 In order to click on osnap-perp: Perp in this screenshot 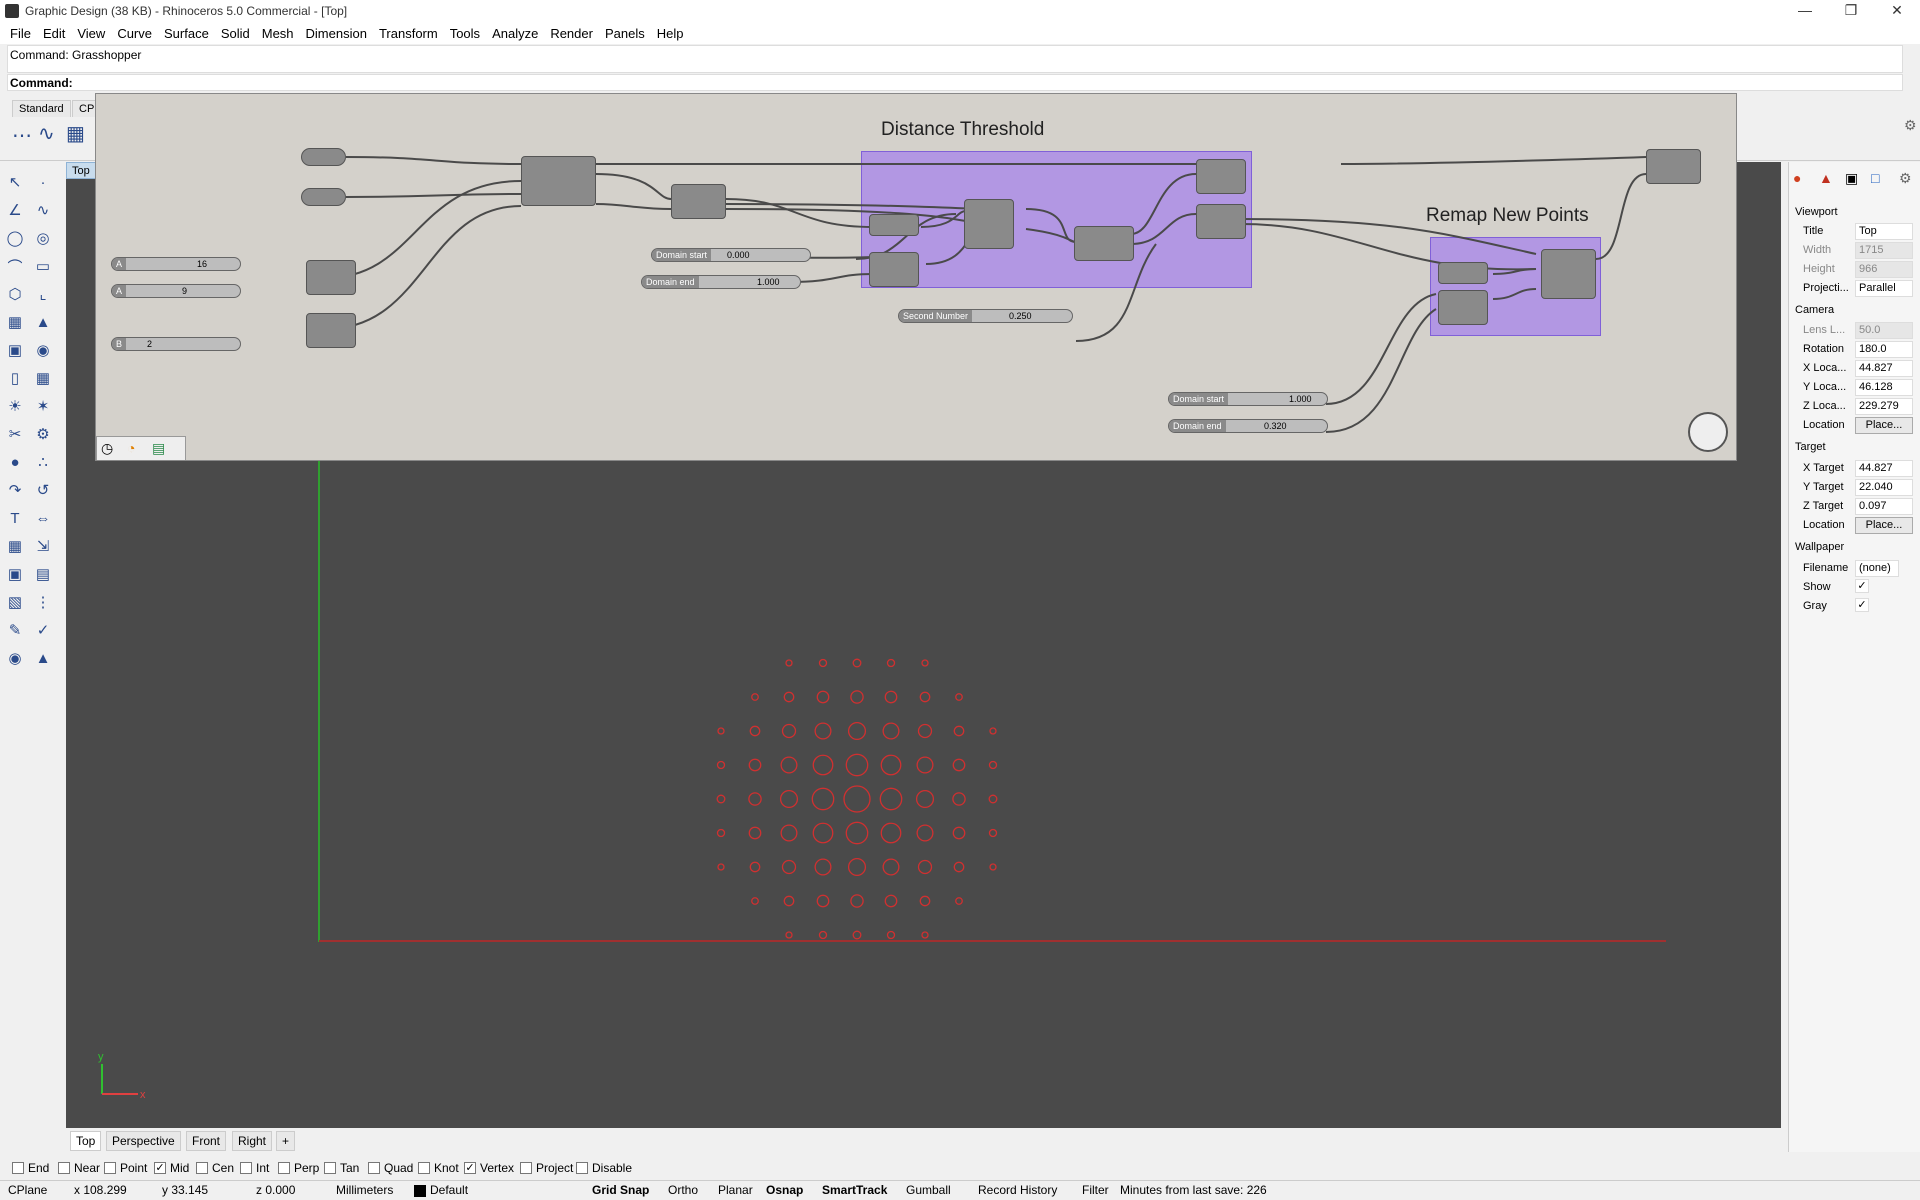, I will do `click(298, 1168)`.